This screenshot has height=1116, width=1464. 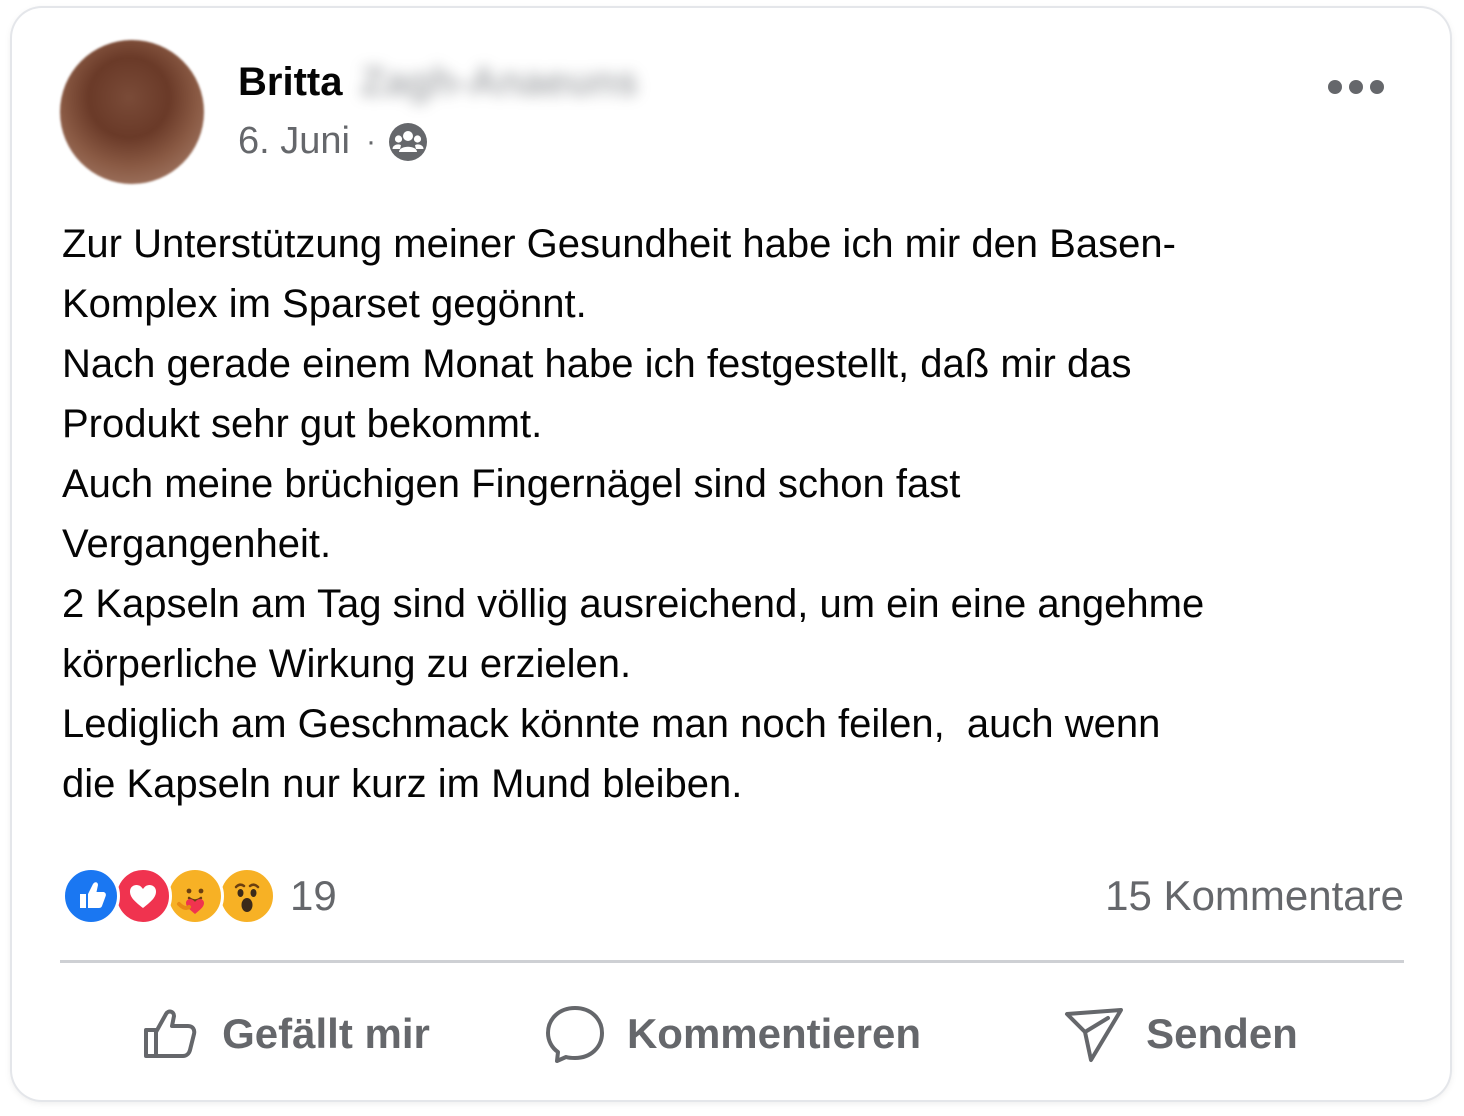 I want to click on avatar, so click(x=132, y=112).